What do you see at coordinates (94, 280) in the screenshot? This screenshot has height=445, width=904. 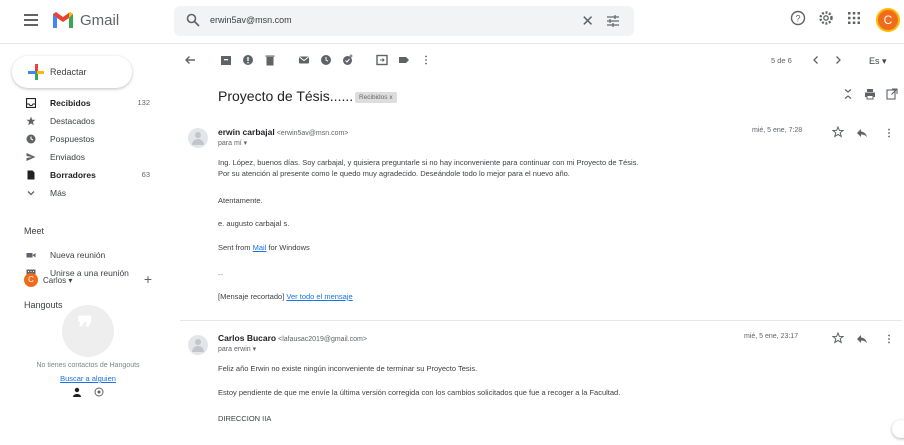 I see `hangouts-user-selector: C Carlos ▾ +` at bounding box center [94, 280].